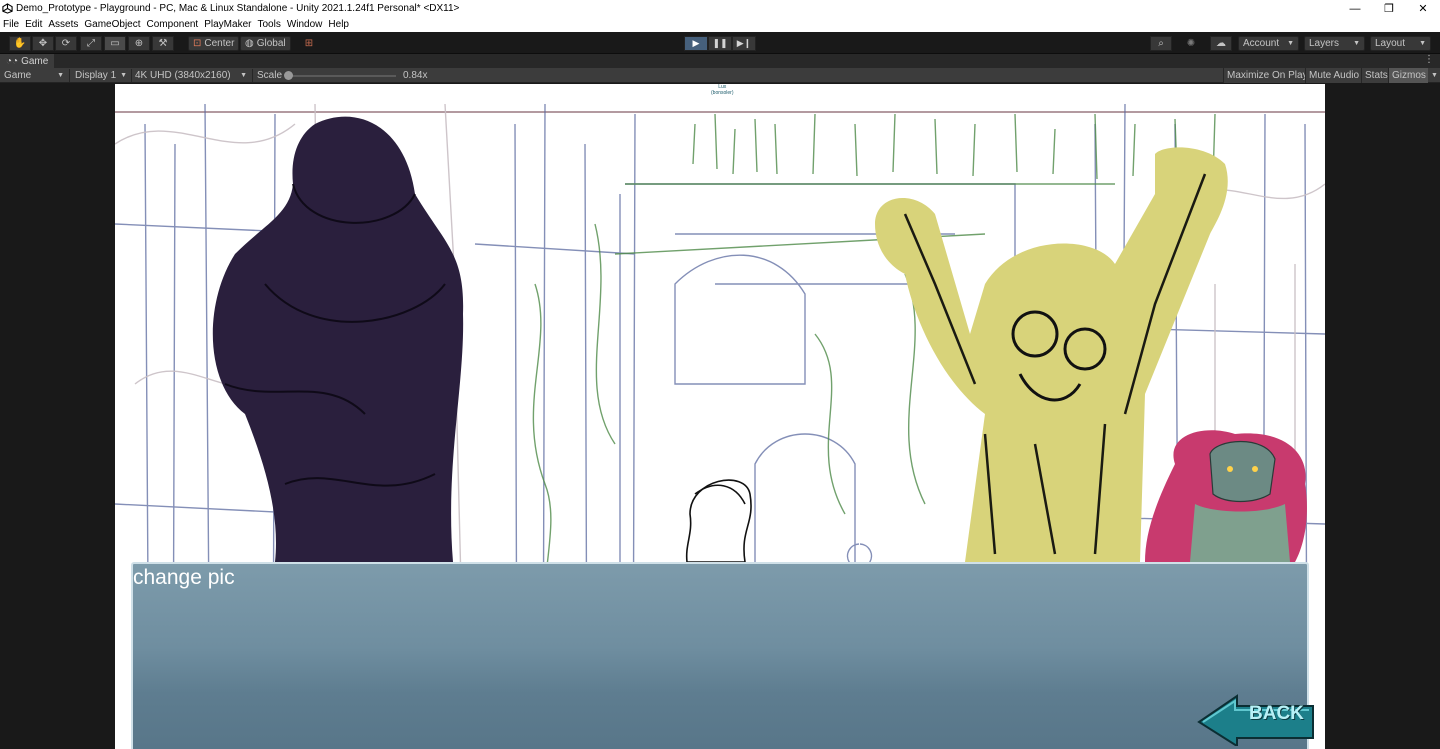 The height and width of the screenshot is (749, 1440). Describe the element at coordinates (115, 43) in the screenshot. I see `rect-tool-icon: ▭` at that location.